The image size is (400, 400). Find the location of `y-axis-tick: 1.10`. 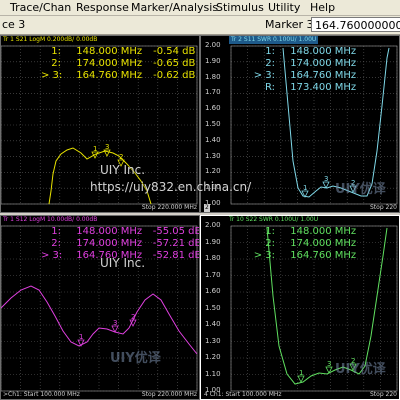

y-axis-tick: 1.10 is located at coordinates (213, 373).